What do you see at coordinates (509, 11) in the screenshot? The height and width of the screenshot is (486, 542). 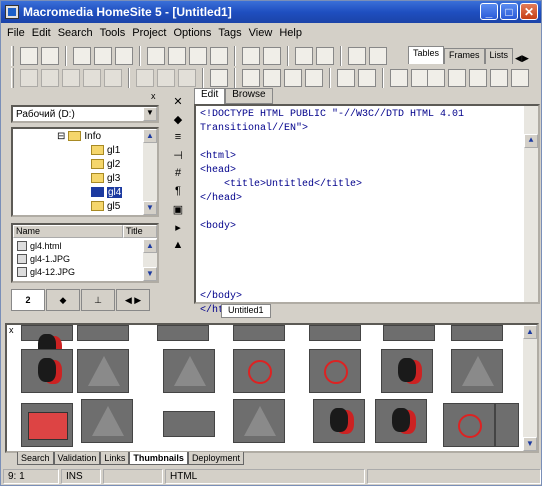 I see `maximize-button: □` at bounding box center [509, 11].